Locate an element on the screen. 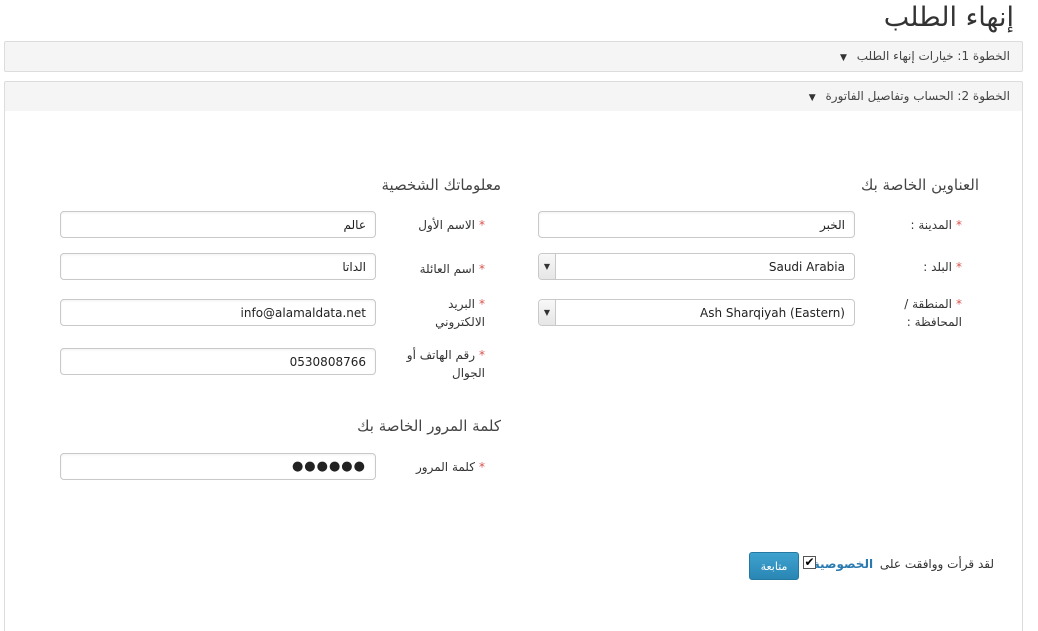 The width and height of the screenshot is (1038, 631). checkmark-icon: ✔ is located at coordinates (809, 562).